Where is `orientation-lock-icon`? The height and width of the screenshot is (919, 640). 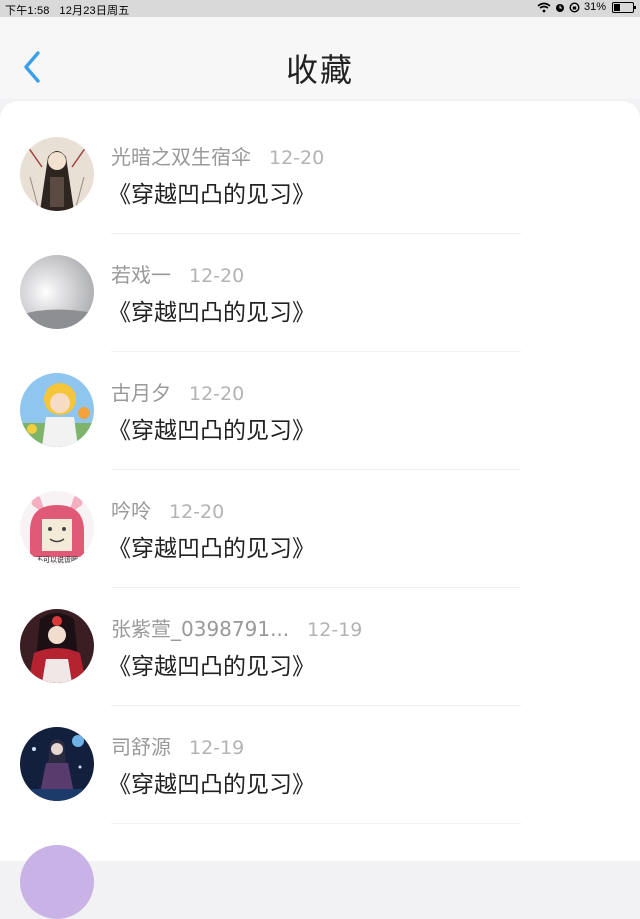
orientation-lock-icon is located at coordinates (574, 7).